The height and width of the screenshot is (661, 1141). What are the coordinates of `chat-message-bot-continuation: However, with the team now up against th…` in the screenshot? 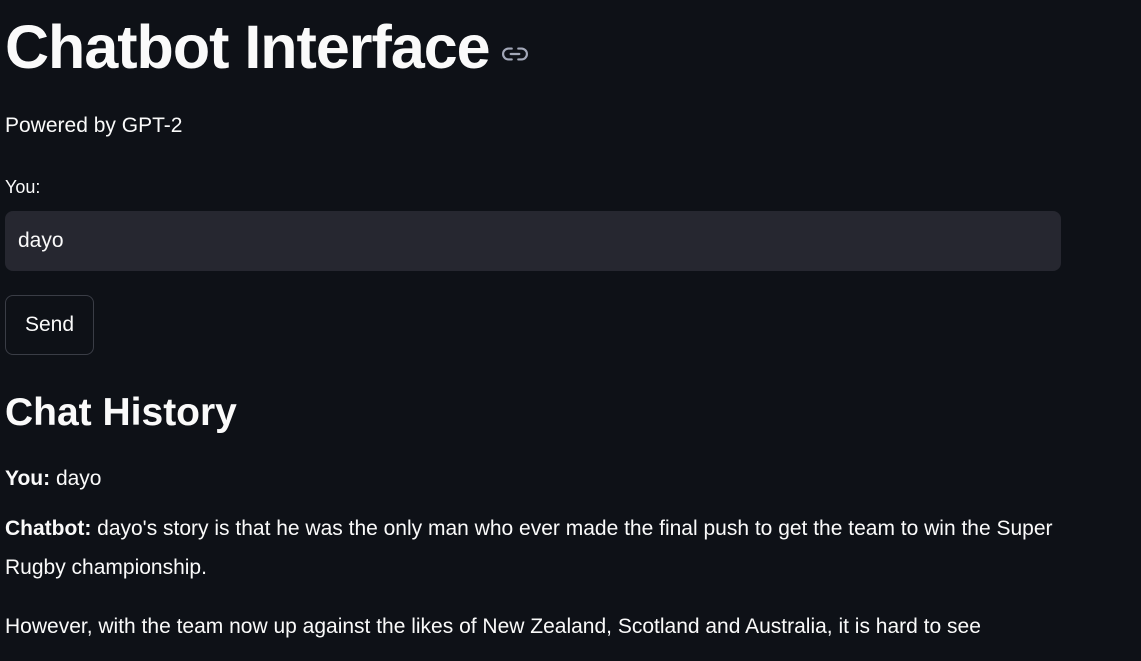 It's located at (493, 626).